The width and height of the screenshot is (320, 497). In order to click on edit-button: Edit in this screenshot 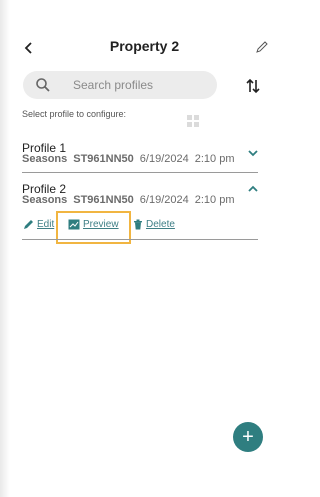, I will do `click(38, 224)`.